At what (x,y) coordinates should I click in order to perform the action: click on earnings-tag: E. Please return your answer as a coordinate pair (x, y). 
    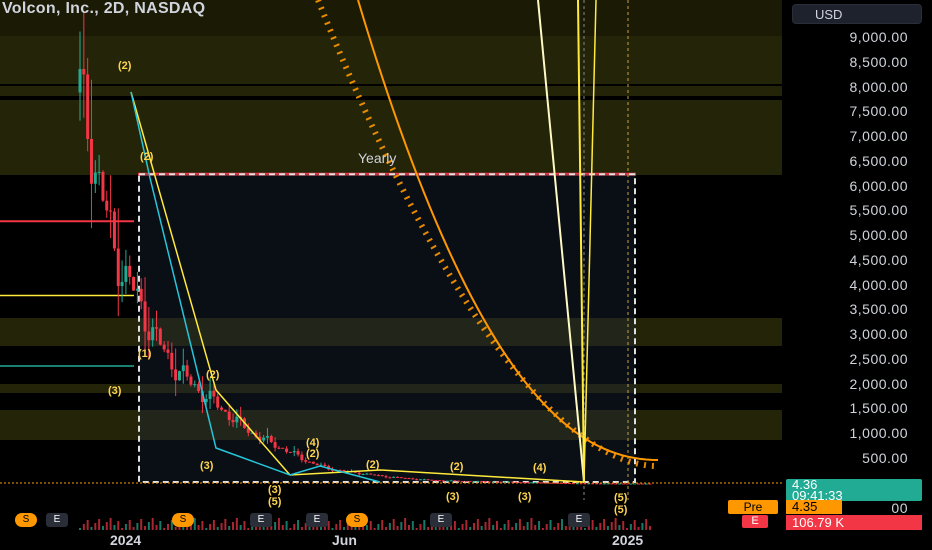
    Looking at the image, I should click on (755, 521).